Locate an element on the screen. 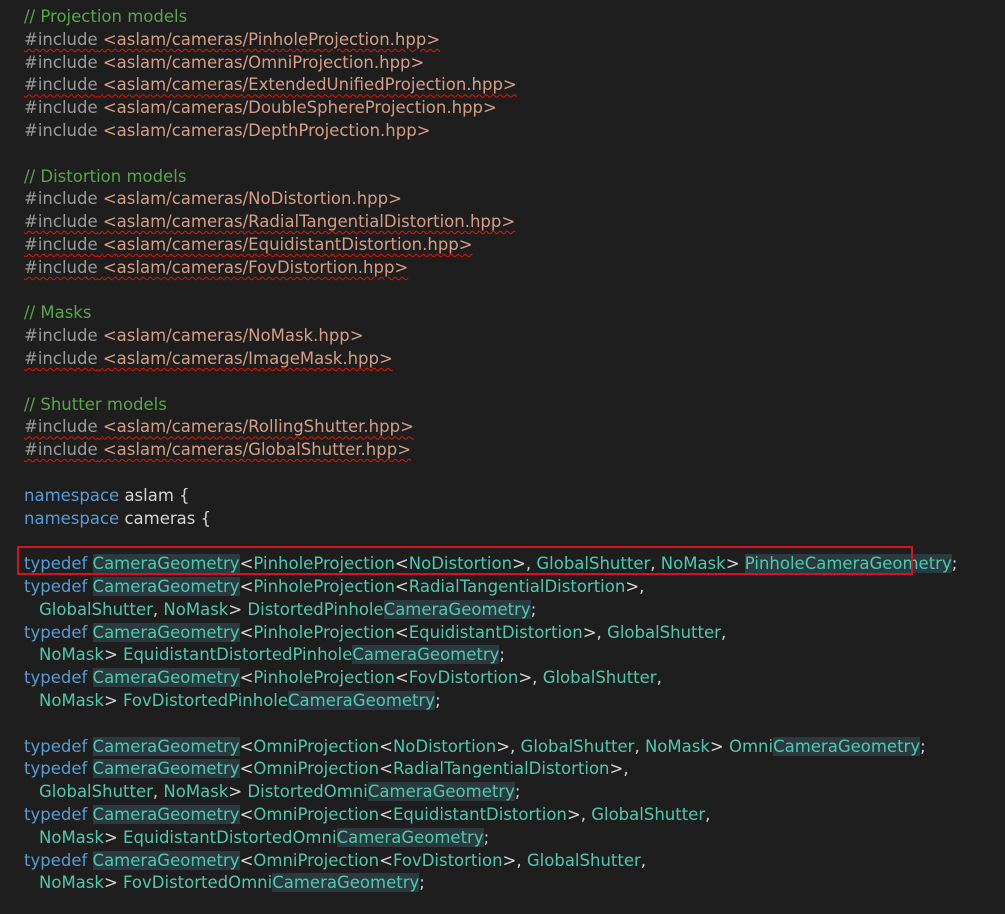 This screenshot has height=914, width=1005. code-line: #include <aslam/cameras/ImageMask.hpp> is located at coordinates (208, 358).